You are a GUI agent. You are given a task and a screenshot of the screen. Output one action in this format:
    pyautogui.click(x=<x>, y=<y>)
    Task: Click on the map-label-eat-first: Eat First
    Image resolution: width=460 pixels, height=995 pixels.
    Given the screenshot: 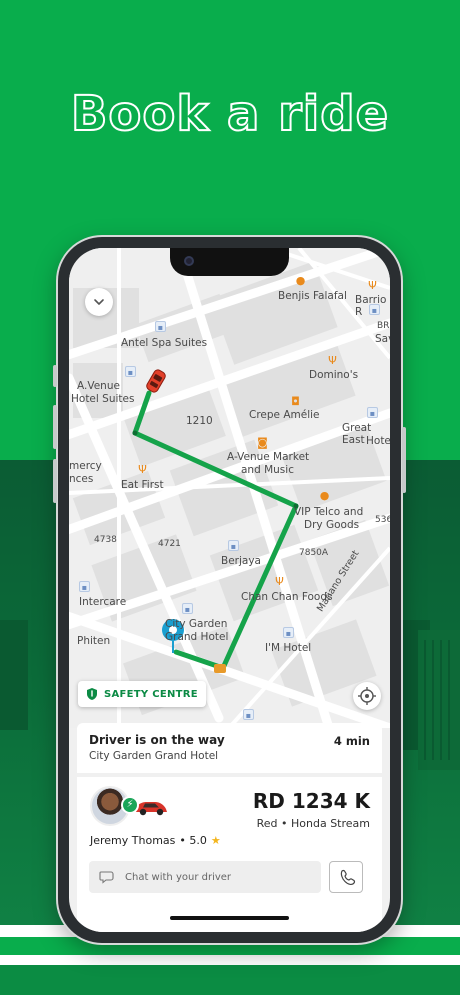 What is the action you would take?
    pyautogui.click(x=142, y=485)
    